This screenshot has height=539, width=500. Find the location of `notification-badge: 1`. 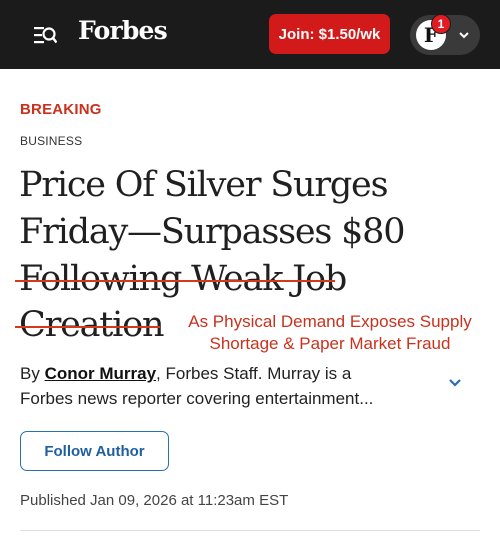

notification-badge: 1 is located at coordinates (441, 24).